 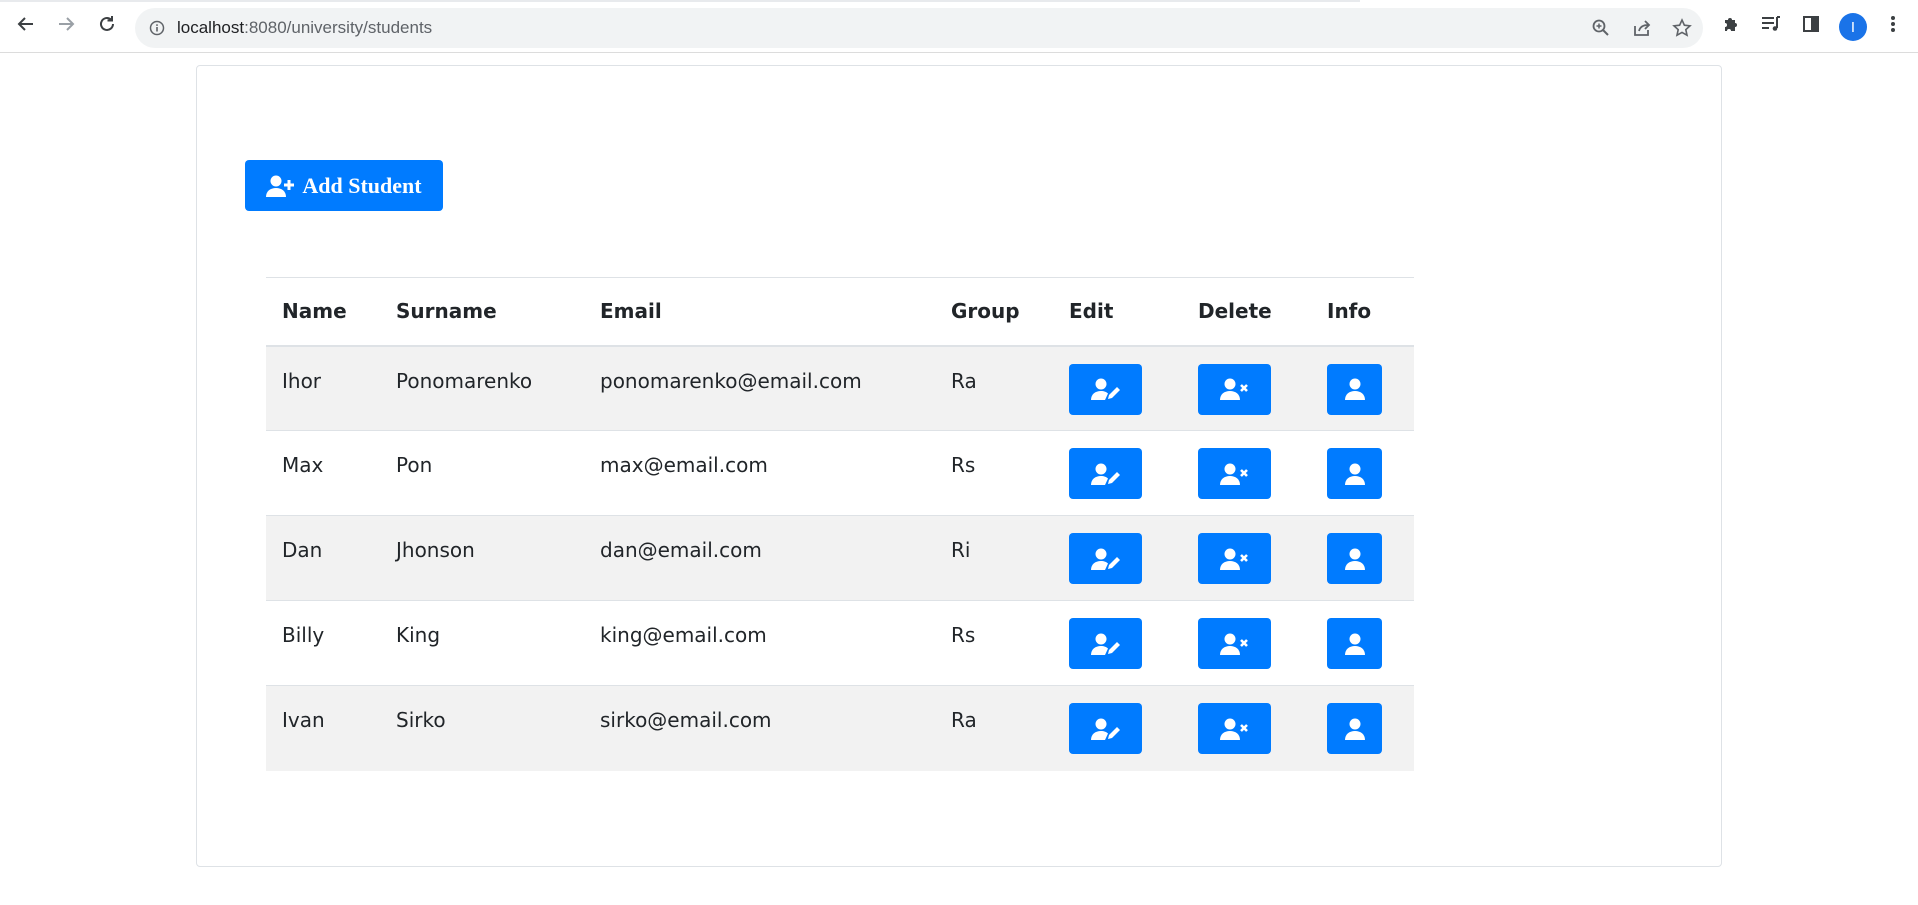 I want to click on cell-name: Ihor, so click(x=302, y=380).